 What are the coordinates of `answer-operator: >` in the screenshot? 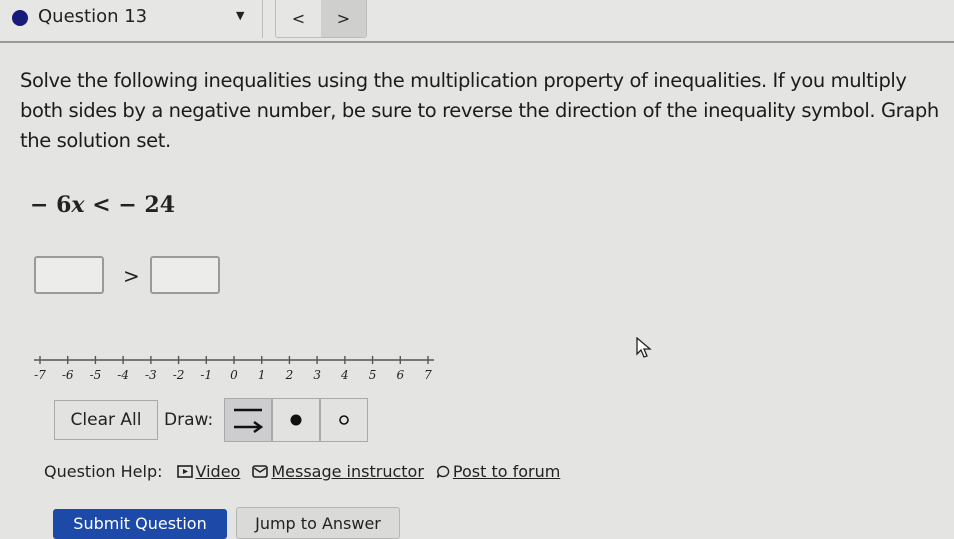 It's located at (131, 276).